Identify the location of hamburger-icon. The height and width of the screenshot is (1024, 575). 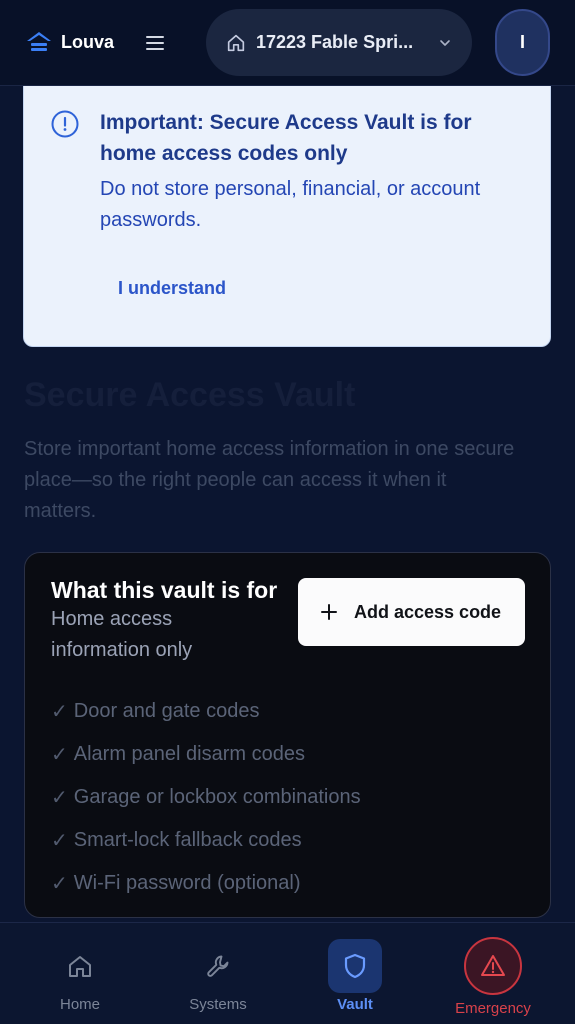
(155, 43).